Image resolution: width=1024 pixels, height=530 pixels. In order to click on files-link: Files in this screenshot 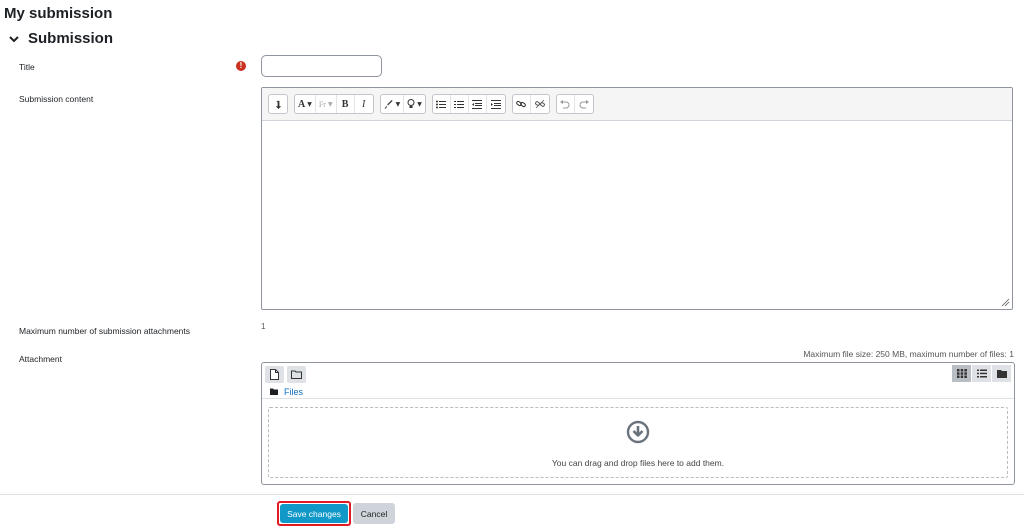, I will do `click(293, 392)`.